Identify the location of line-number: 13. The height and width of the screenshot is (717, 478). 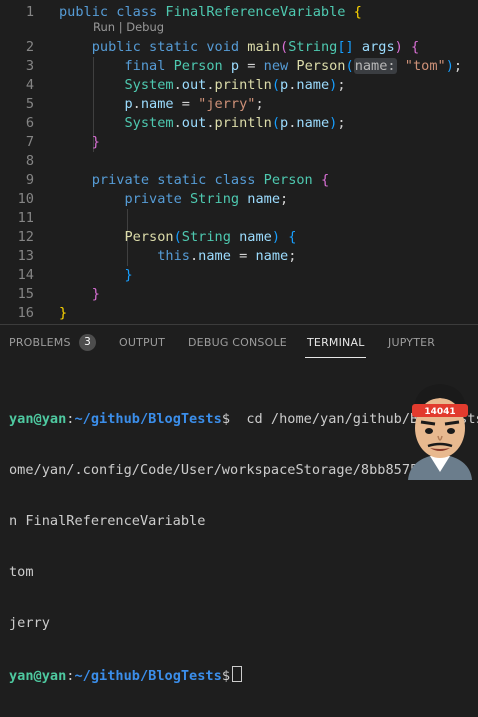
(25, 256).